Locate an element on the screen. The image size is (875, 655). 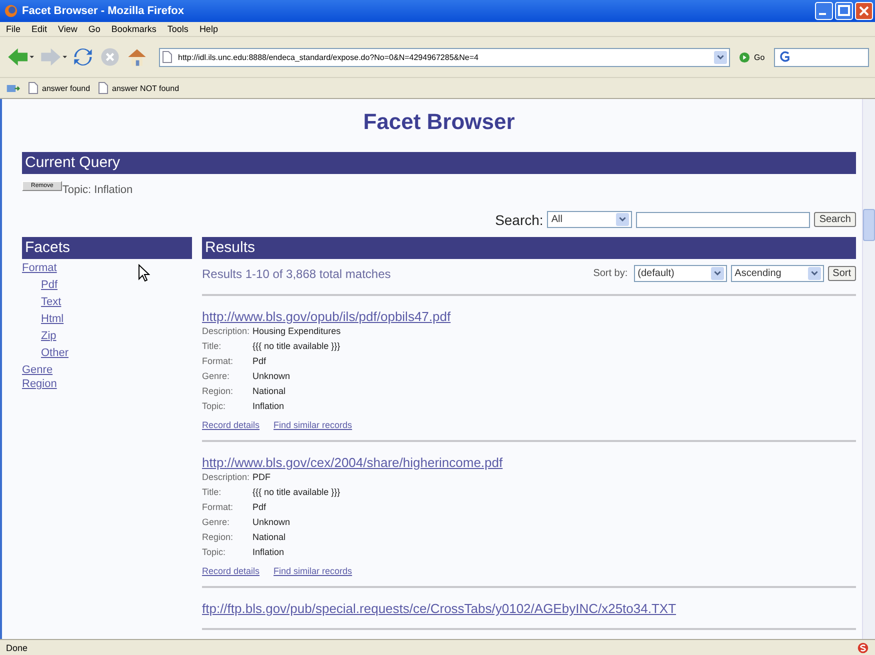
back-arrow-icon is located at coordinates (20, 57).